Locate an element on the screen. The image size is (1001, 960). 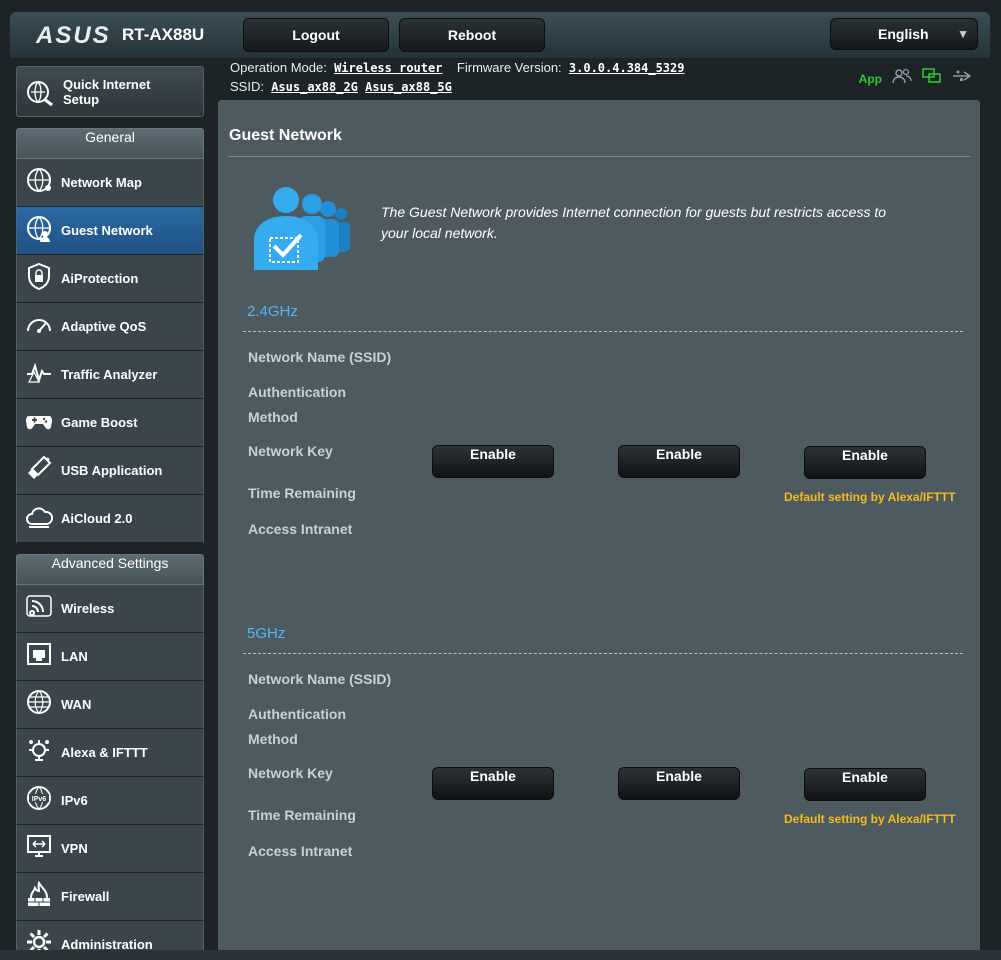
quick-setup-line1: Quick Internet is located at coordinates (107, 84).